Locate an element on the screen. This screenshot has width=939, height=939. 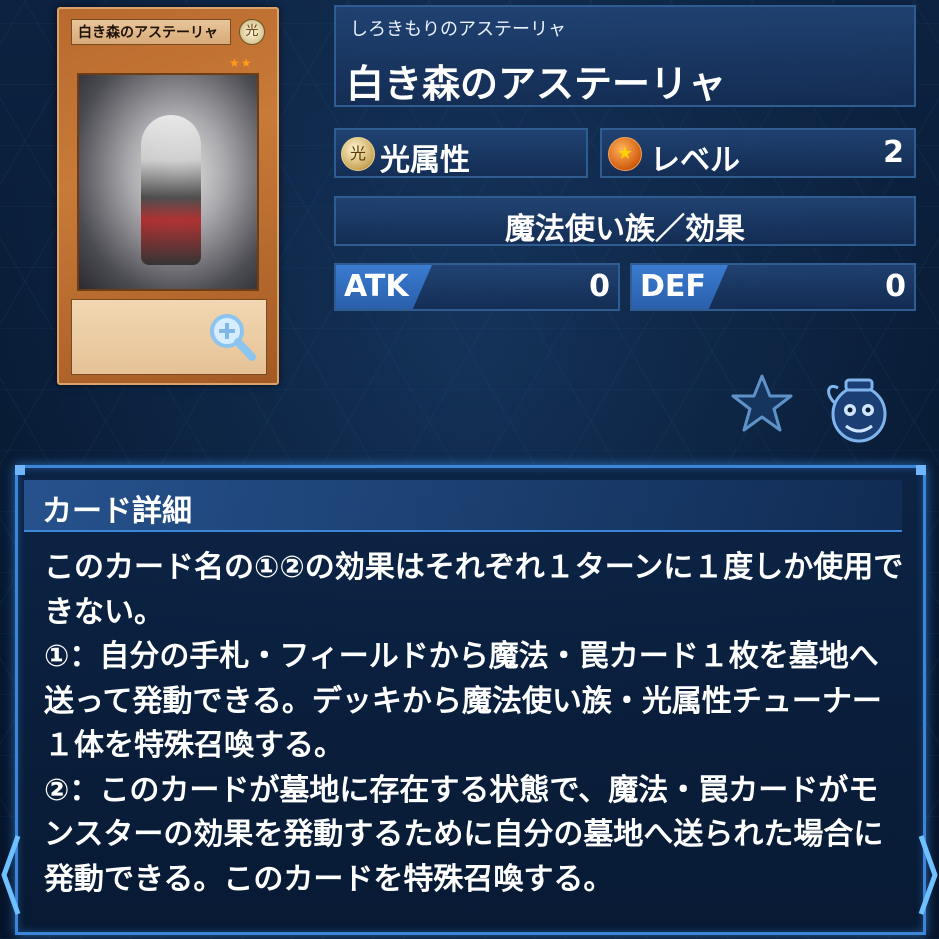
card-thumbnail-attribute: 光 is located at coordinates (252, 32).